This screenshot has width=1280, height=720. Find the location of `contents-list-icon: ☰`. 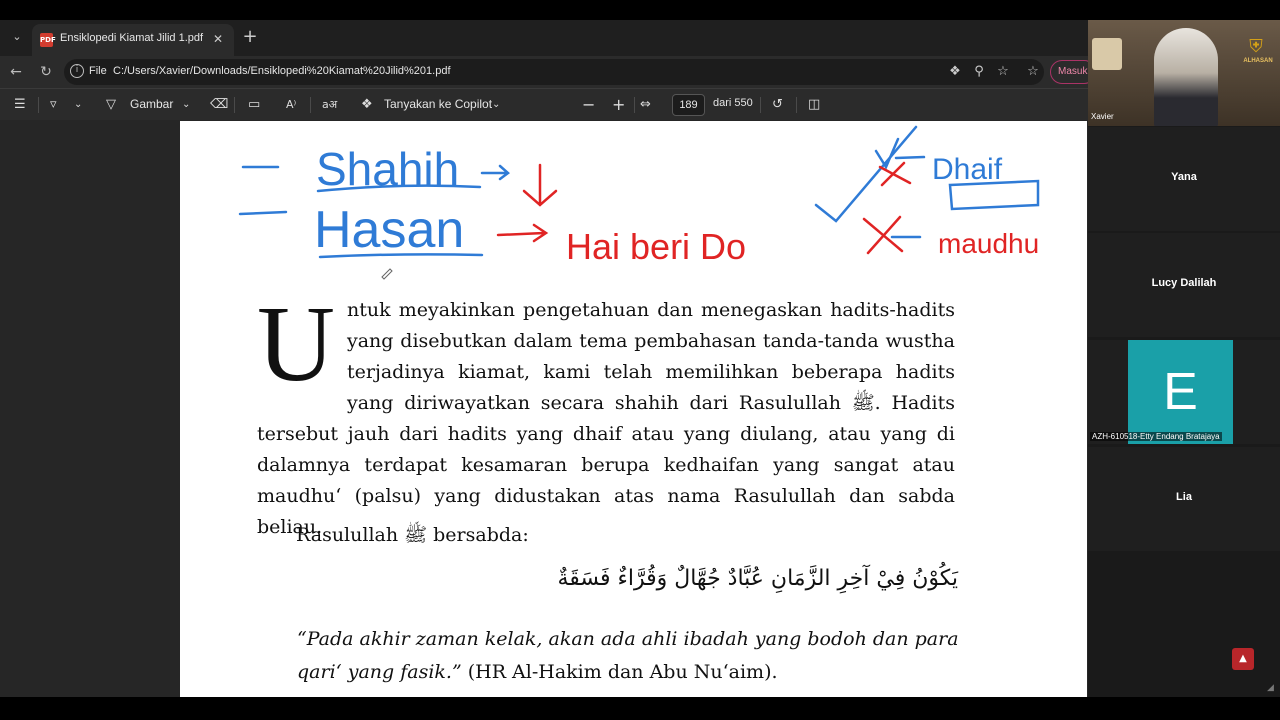

contents-list-icon: ☰ is located at coordinates (20, 105).